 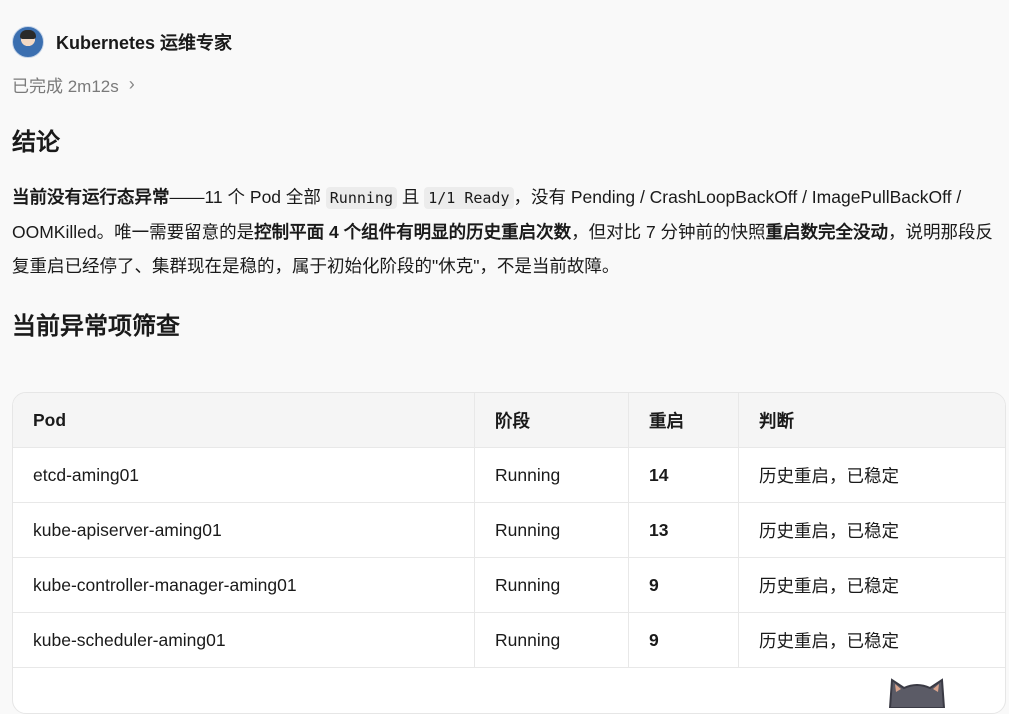 What do you see at coordinates (244, 530) in the screenshot?
I see `cell-pod: kube-apiserver-aming01` at bounding box center [244, 530].